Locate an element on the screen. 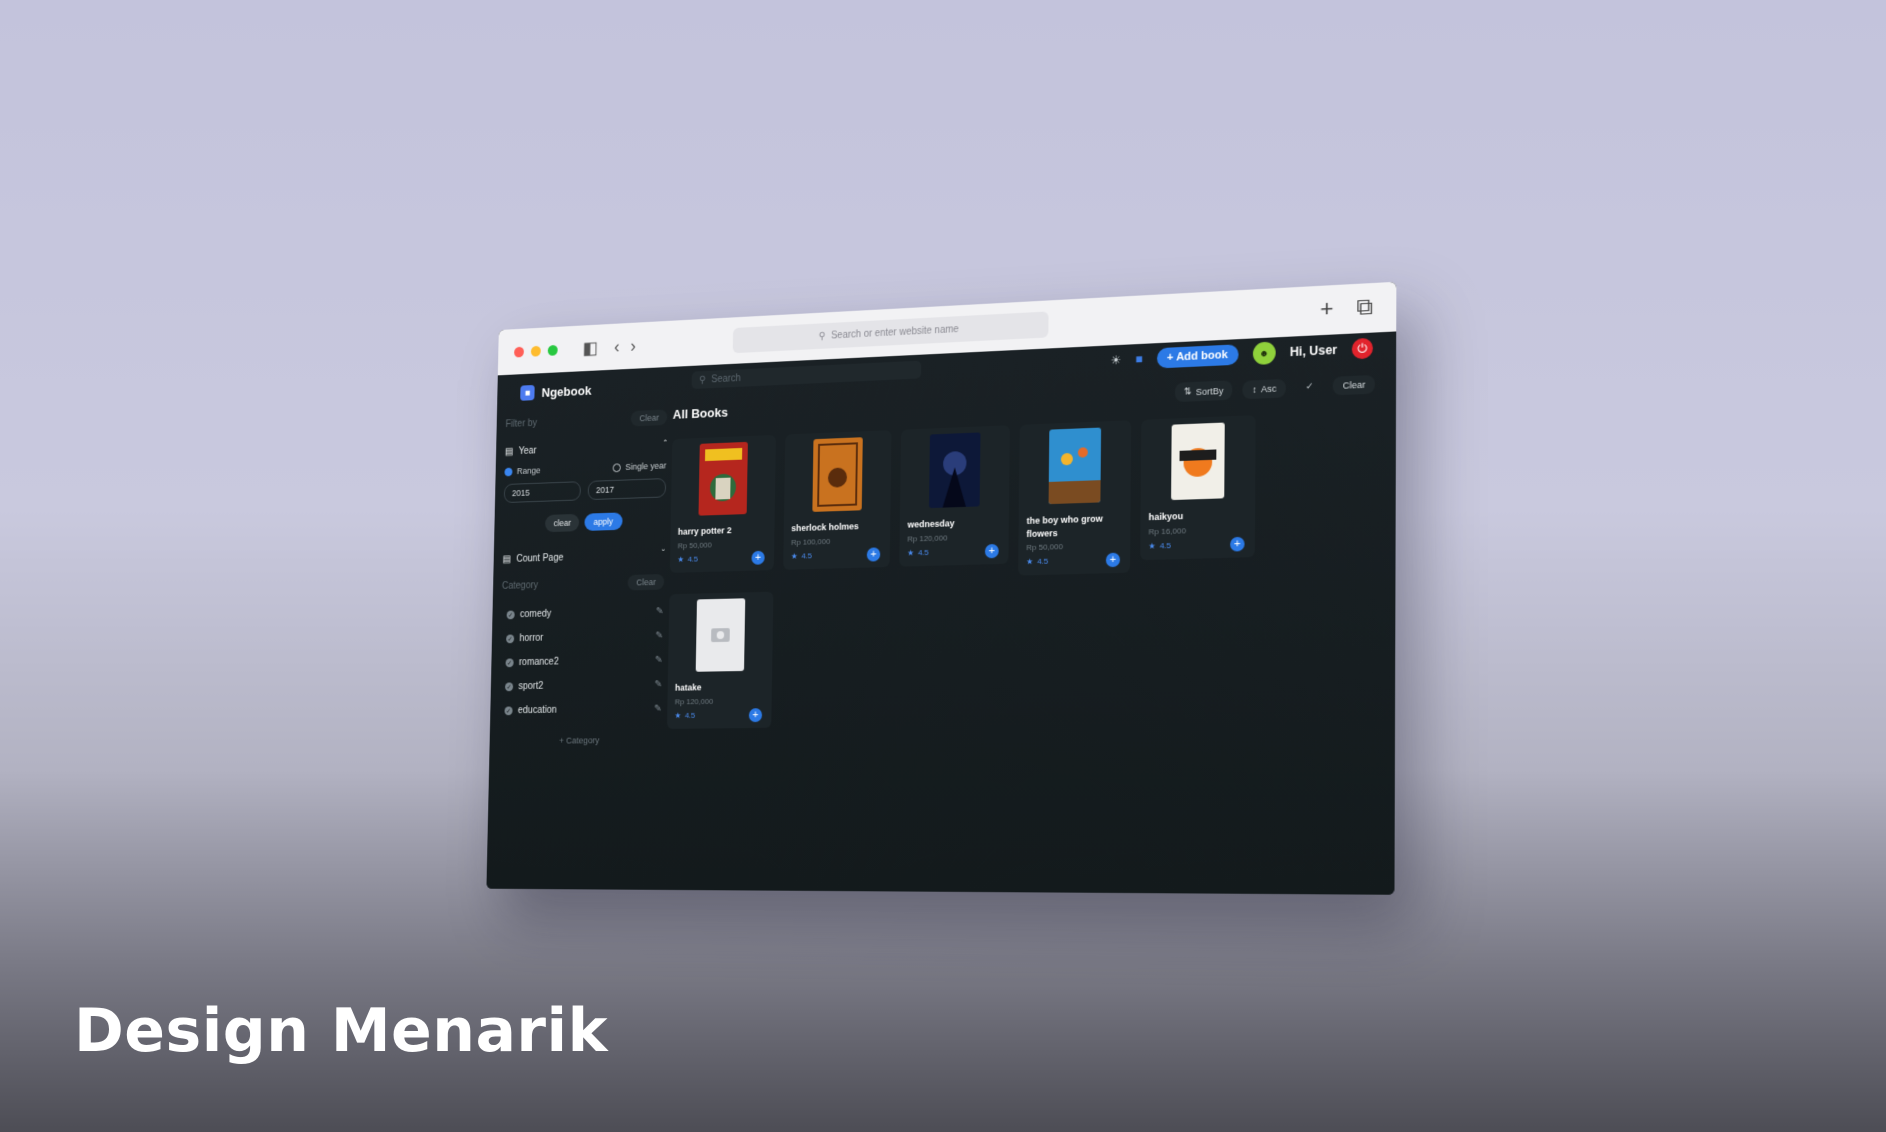  category-name: comedy is located at coordinates (535, 614).